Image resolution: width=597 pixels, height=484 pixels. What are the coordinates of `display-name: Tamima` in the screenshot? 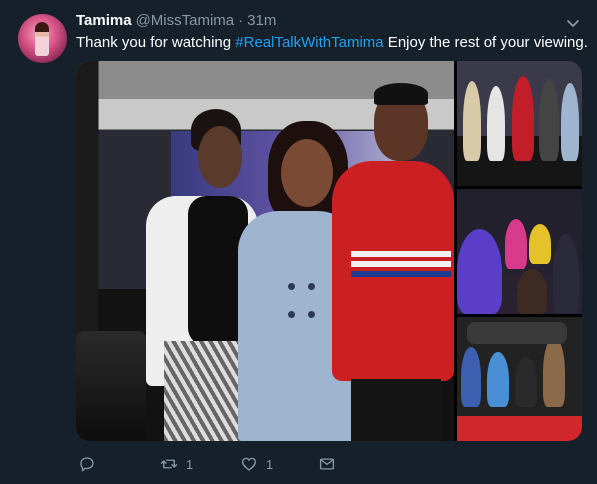 It's located at (104, 20).